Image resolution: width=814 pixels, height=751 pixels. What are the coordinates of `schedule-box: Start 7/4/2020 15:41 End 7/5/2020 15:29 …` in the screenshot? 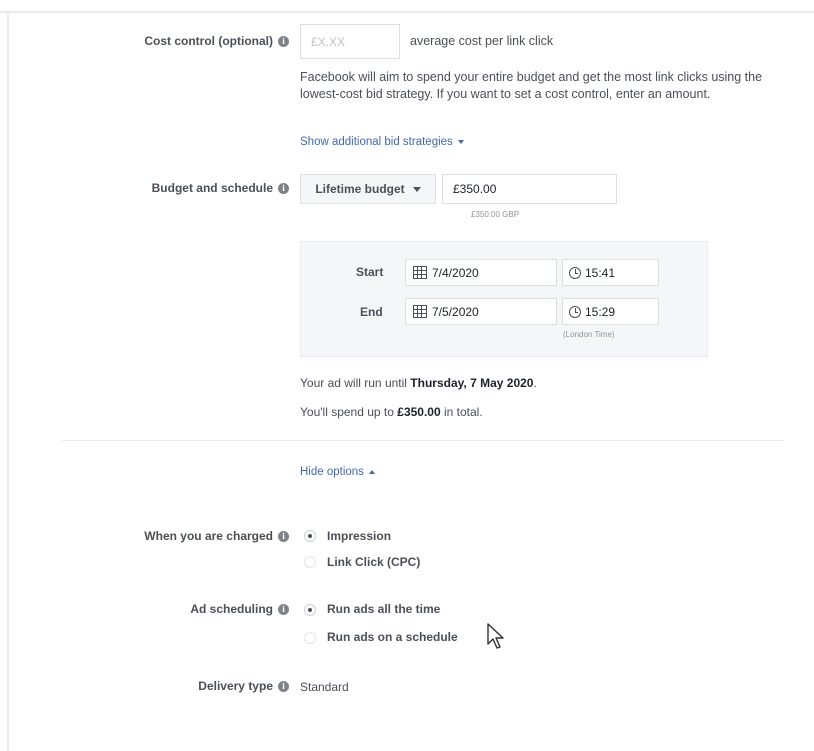 It's located at (504, 299).